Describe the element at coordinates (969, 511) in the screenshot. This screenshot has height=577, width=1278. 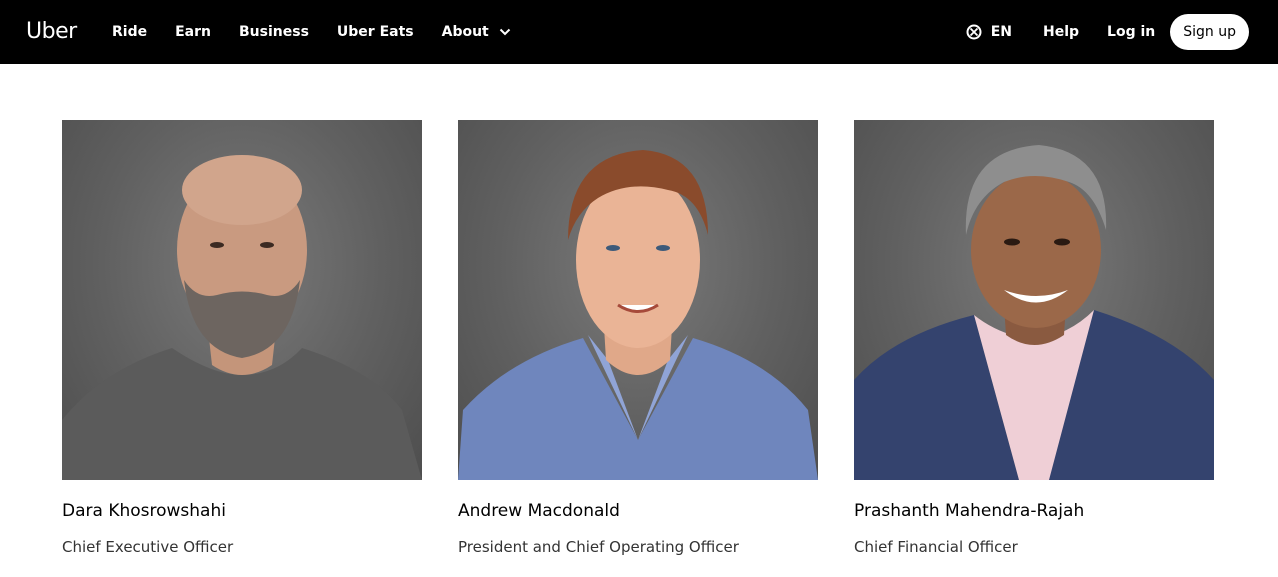
I see `leader-name: Prashanth Mahendra-Rajah` at that location.